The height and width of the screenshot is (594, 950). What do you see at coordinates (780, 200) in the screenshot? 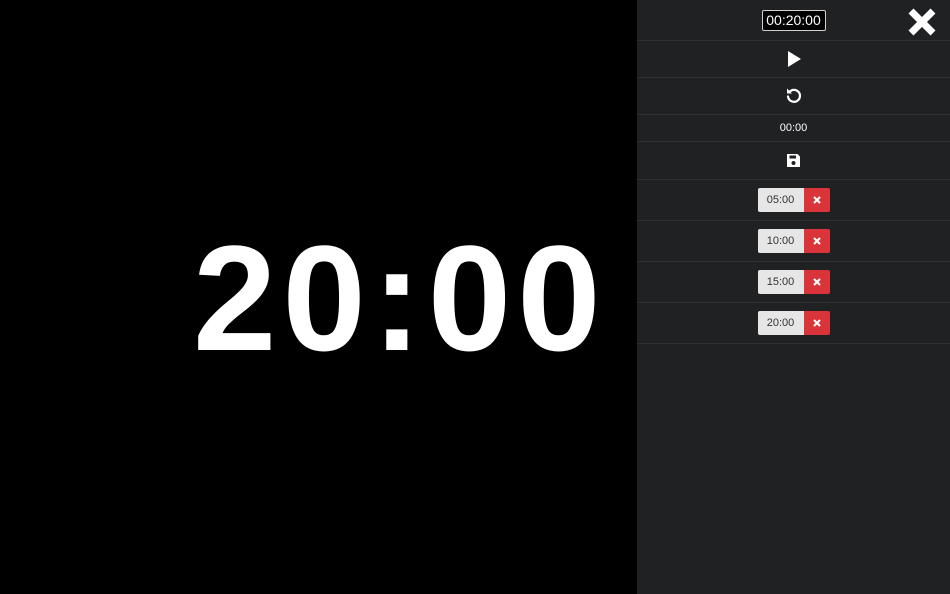
I see `preset-select-button: 05:00` at bounding box center [780, 200].